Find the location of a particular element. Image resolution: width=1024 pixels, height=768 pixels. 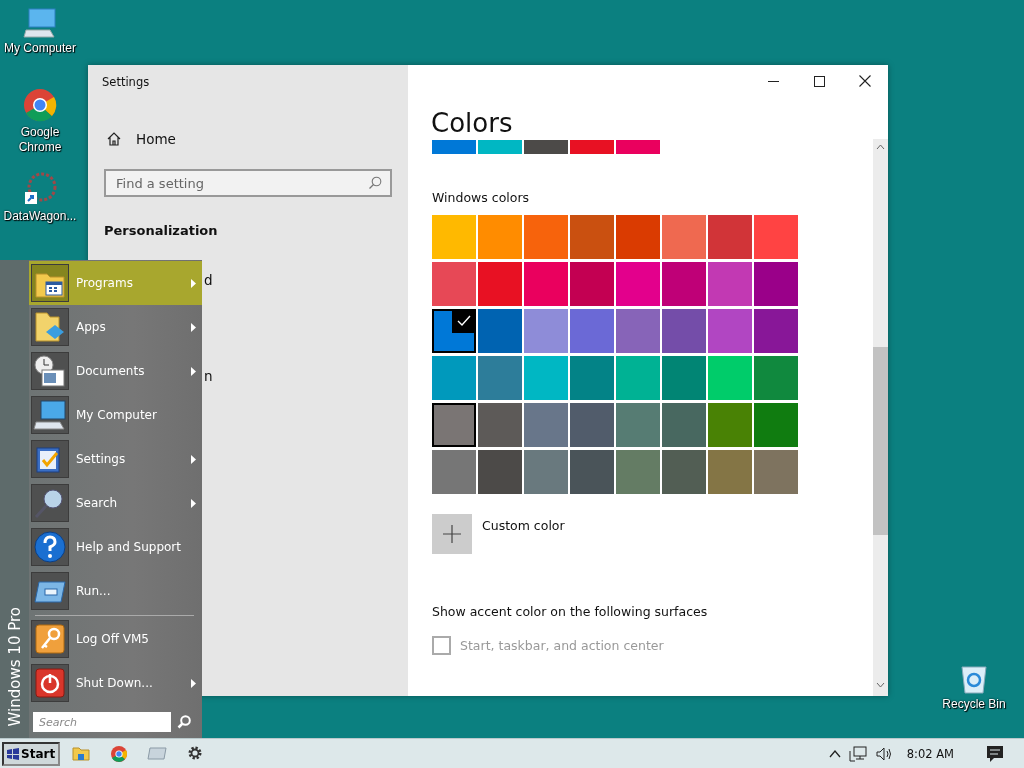

nav-item: d is located at coordinates (208, 281).